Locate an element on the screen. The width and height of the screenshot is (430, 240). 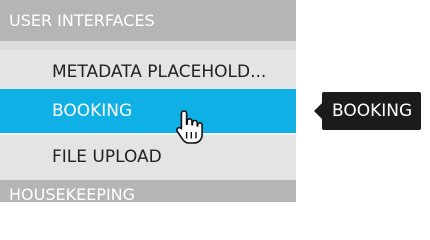
section-header-user-interfaces: USER INTERFACES is located at coordinates (148, 20).